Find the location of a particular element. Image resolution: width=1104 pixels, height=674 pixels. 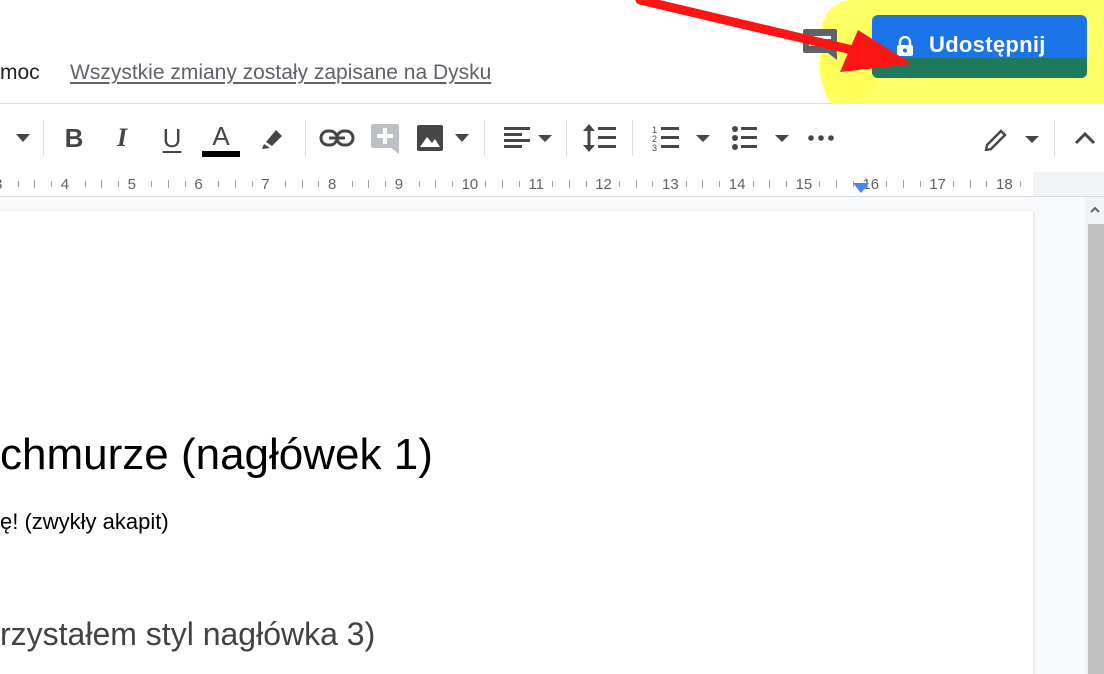

ruler-label: 15 is located at coordinates (804, 184).